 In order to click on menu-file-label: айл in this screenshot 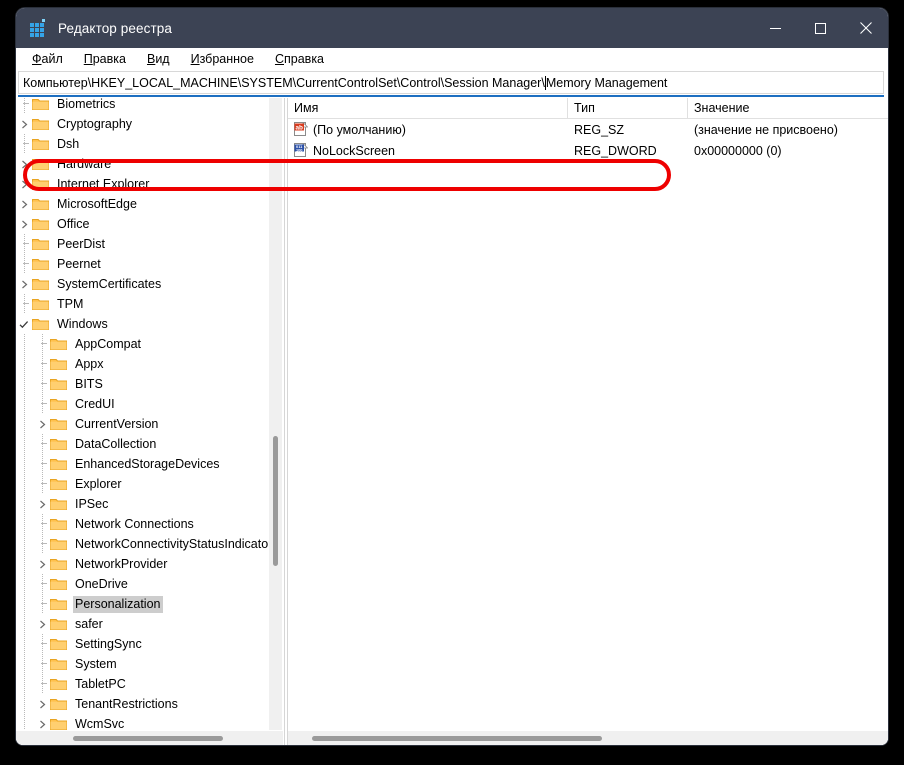, I will do `click(52, 59)`.